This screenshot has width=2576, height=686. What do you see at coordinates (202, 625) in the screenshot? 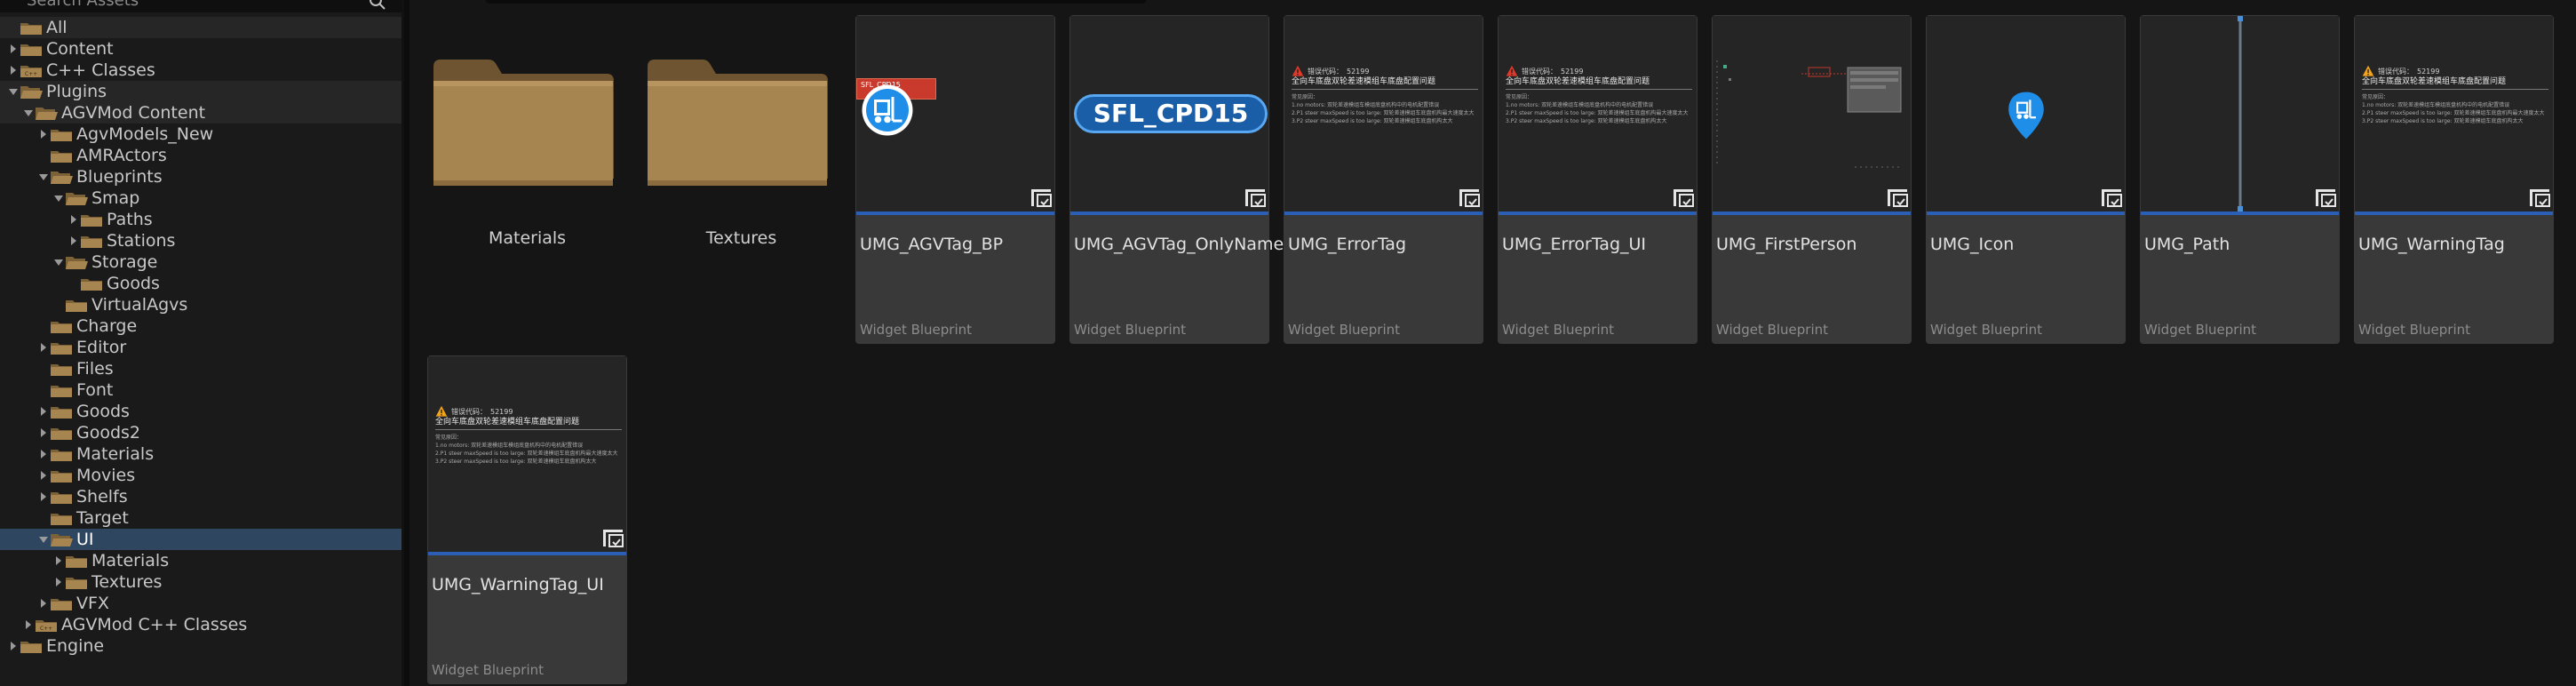
I see `tree-item: C++ AGVMod C++ Classes` at bounding box center [202, 625].